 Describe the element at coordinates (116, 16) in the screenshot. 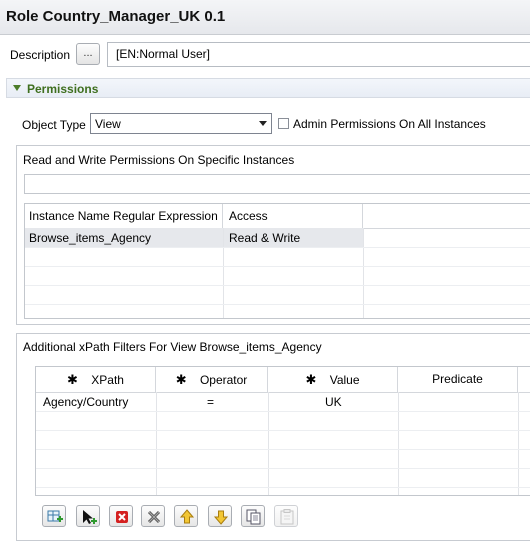

I see `page-title: Role Country_Manager_UK 0.1` at that location.